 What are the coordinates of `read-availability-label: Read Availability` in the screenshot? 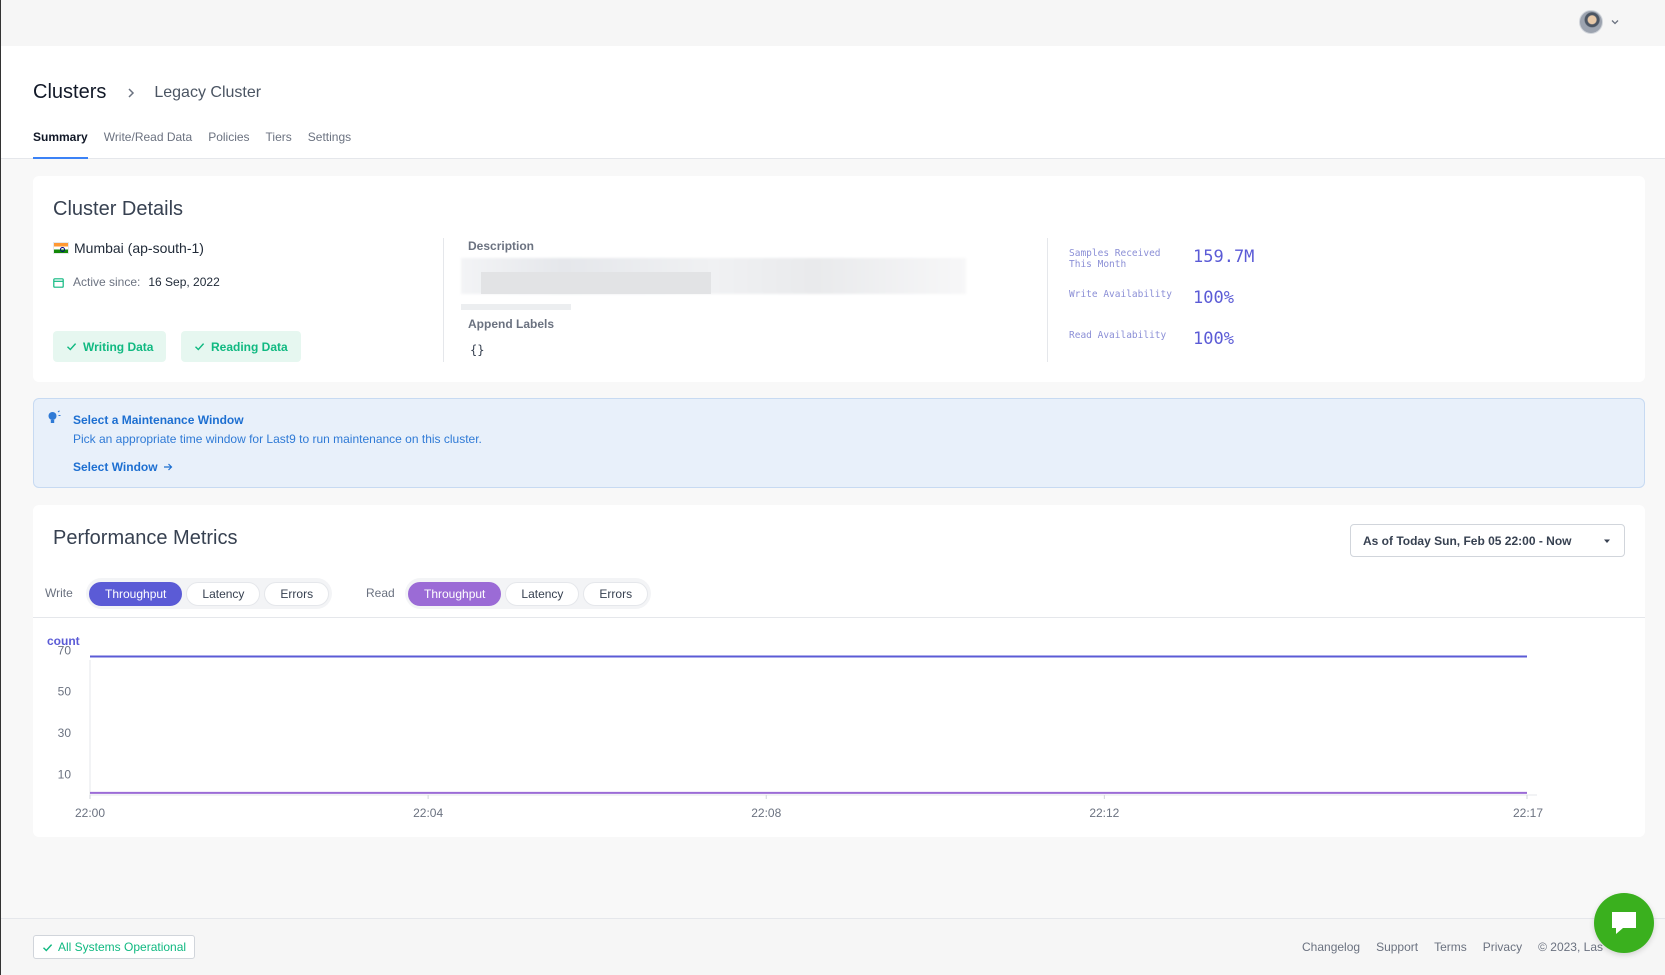 It's located at (1118, 335).